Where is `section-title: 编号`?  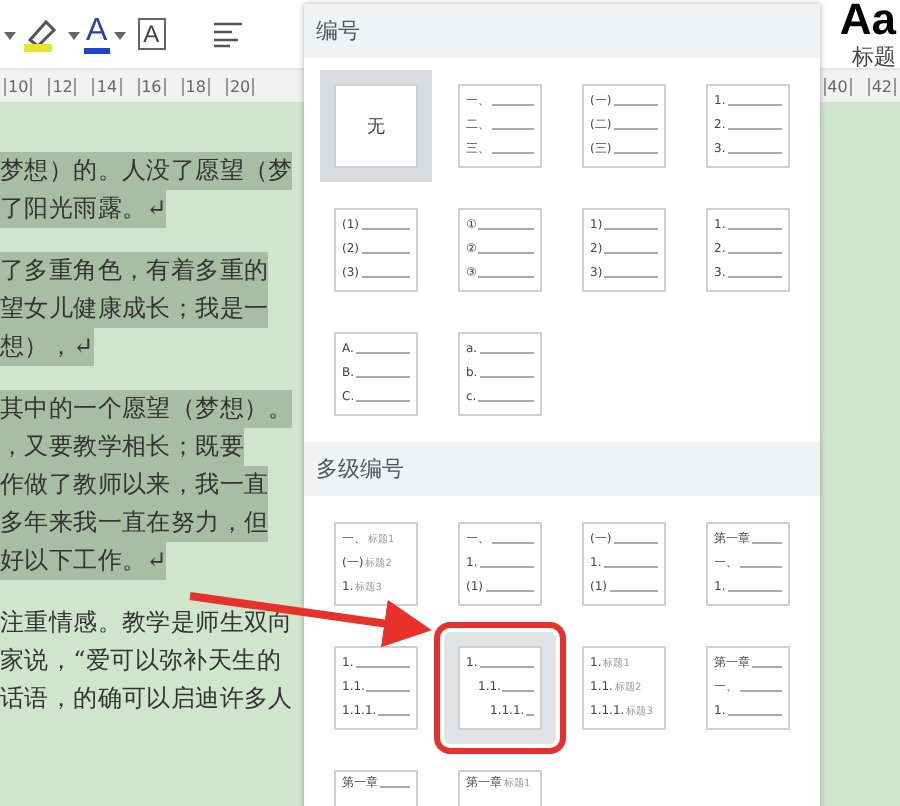 section-title: 编号 is located at coordinates (562, 31).